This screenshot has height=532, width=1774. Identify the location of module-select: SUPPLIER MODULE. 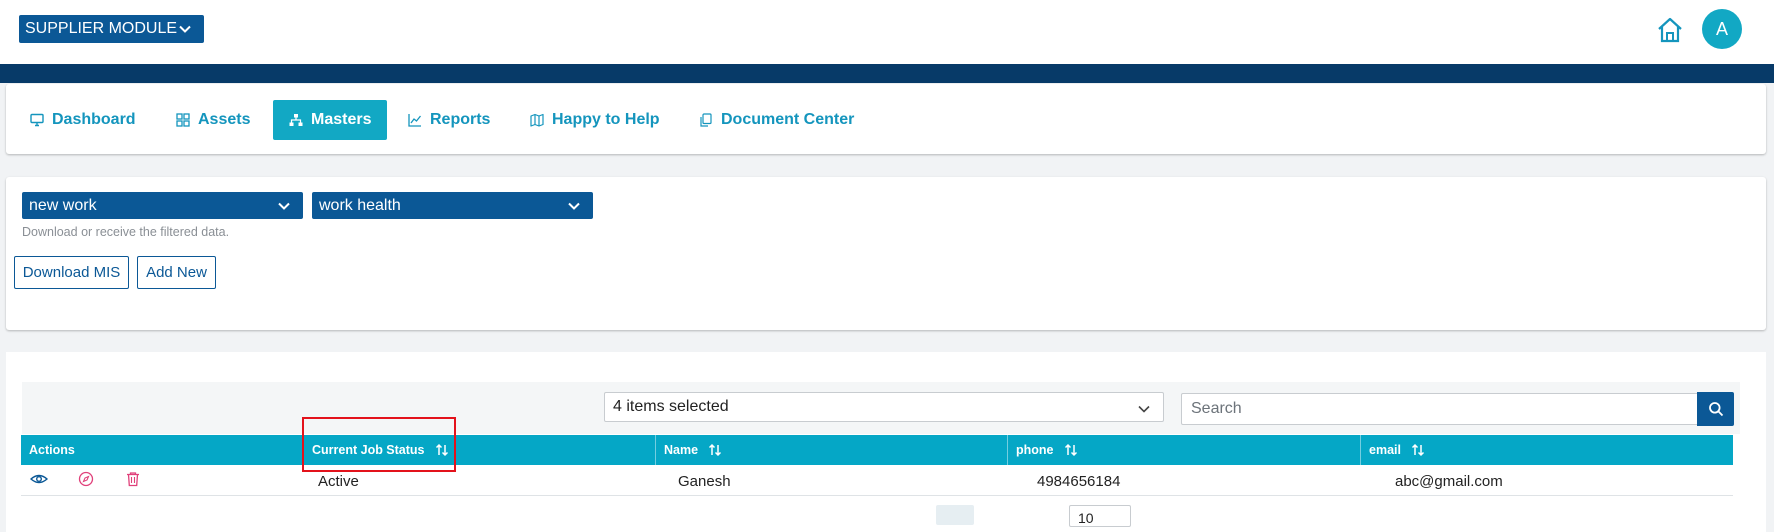
(111, 29).